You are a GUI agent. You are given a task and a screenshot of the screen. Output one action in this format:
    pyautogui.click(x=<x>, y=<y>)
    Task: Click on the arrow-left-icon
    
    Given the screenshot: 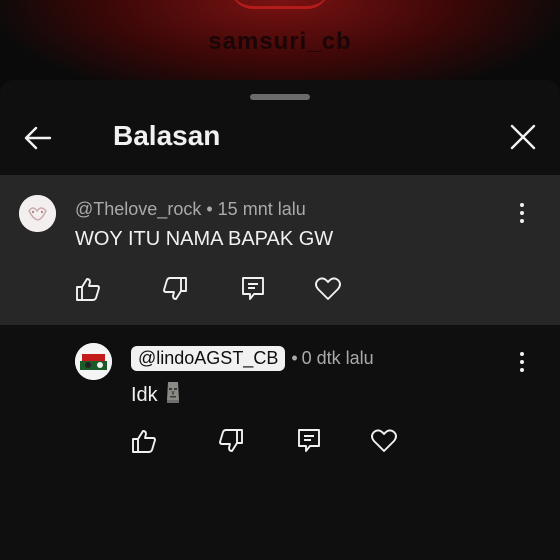 What is the action you would take?
    pyautogui.click(x=38, y=138)
    